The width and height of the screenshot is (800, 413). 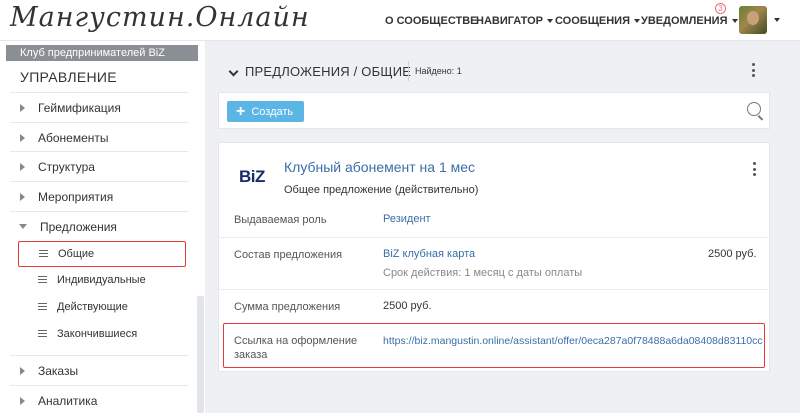 I want to click on sidebar-subitem-label: Действующие, so click(x=92, y=307).